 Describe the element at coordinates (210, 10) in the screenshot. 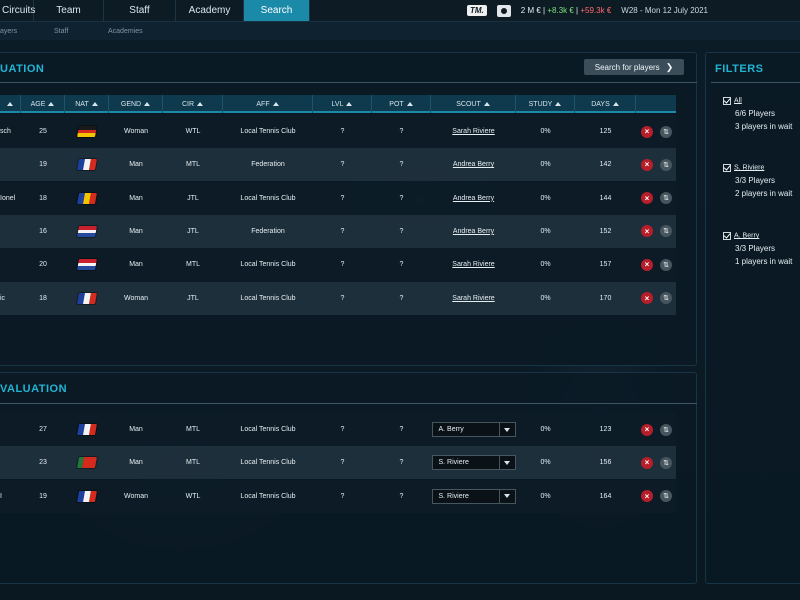

I see `tab-academy: Academy` at that location.